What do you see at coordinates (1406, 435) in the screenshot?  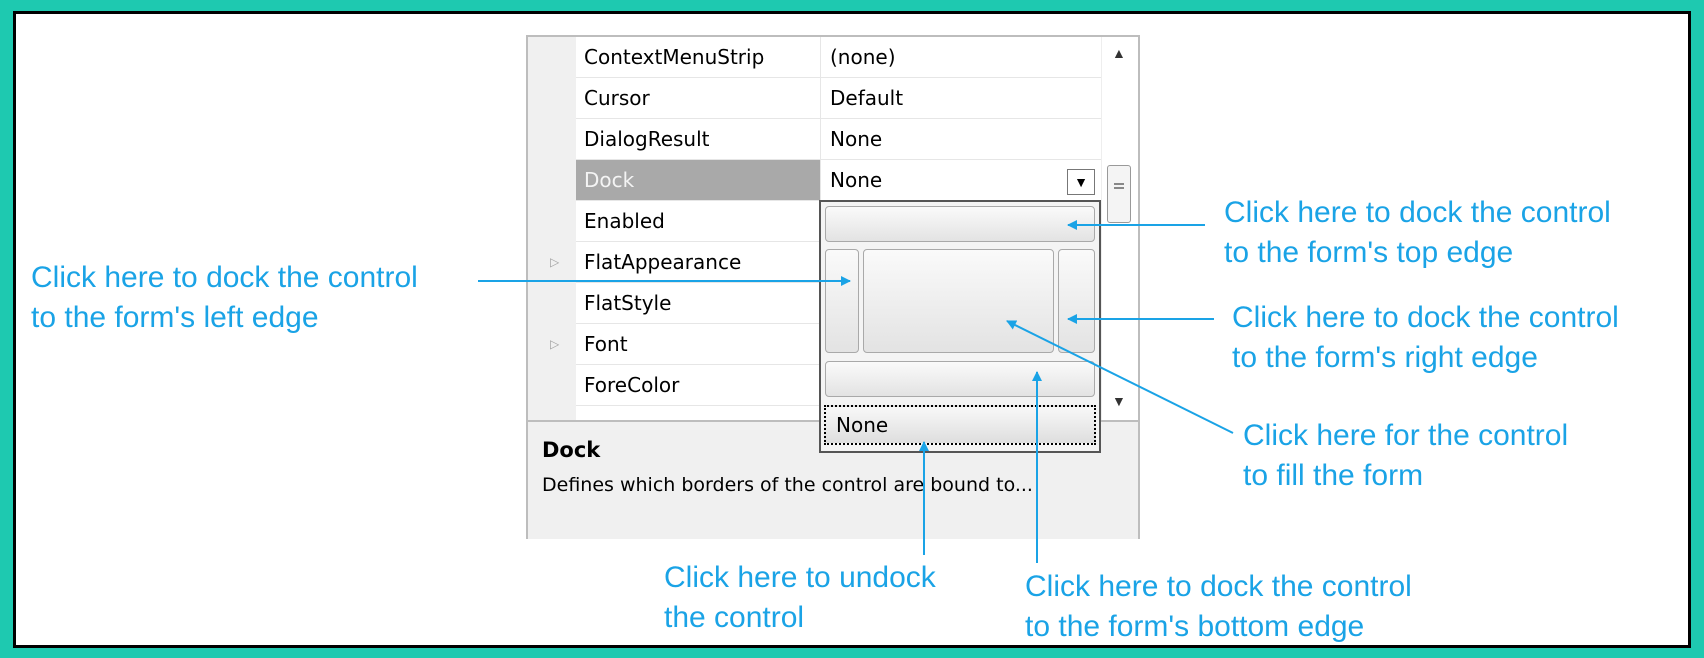 I see `callout-fill-line1: Click here for the control` at bounding box center [1406, 435].